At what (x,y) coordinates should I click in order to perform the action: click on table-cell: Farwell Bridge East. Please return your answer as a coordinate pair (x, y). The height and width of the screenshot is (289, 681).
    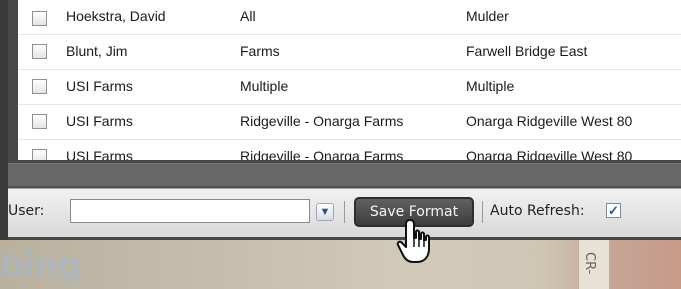
    Looking at the image, I should click on (527, 51).